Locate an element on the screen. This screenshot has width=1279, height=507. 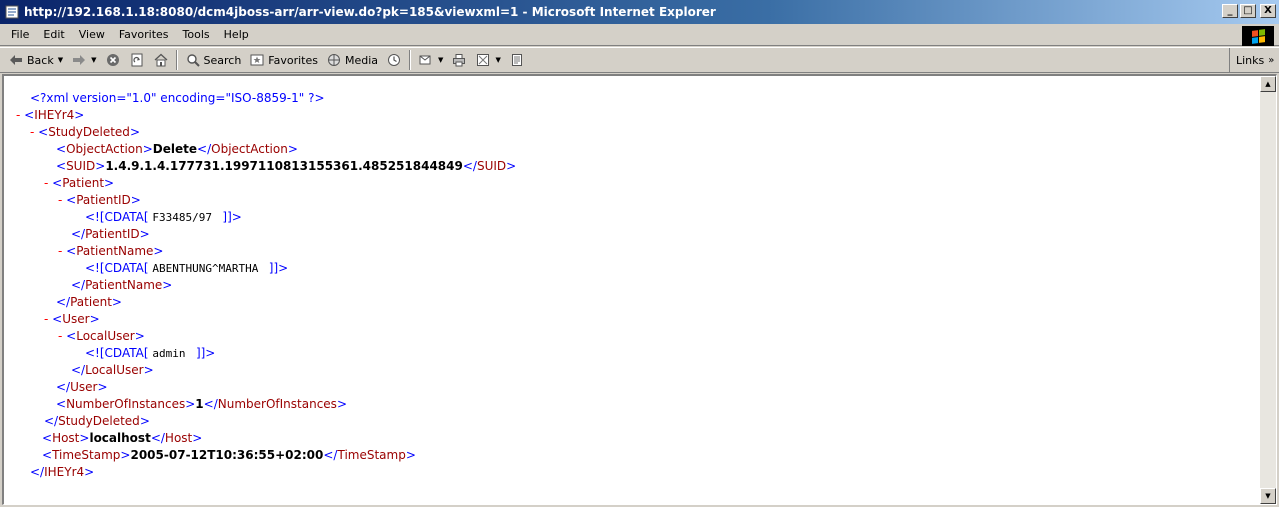
xml-patient-close: </Patient> is located at coordinates (89, 302).